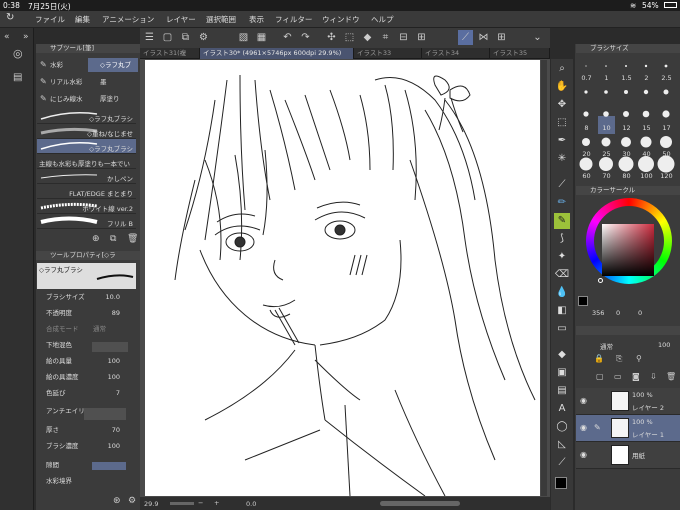 This screenshot has width=680, height=510. What do you see at coordinates (562, 293) in the screenshot?
I see `blend-icon: 💧` at bounding box center [562, 293].